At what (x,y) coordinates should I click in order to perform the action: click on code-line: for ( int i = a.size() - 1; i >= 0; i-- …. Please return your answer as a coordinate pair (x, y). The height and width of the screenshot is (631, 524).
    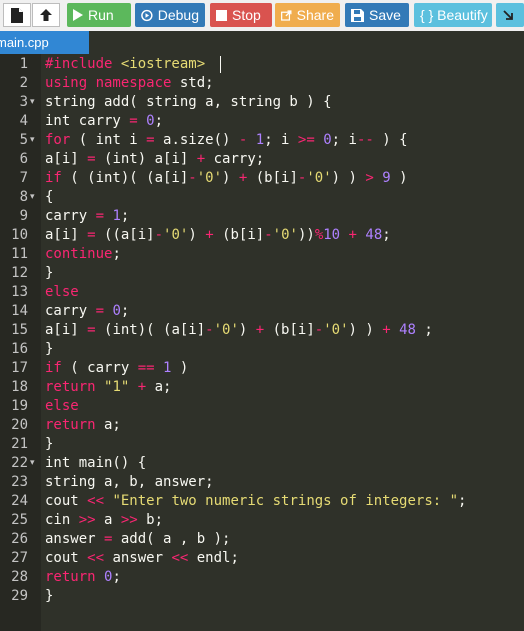
    Looking at the image, I should click on (226, 140).